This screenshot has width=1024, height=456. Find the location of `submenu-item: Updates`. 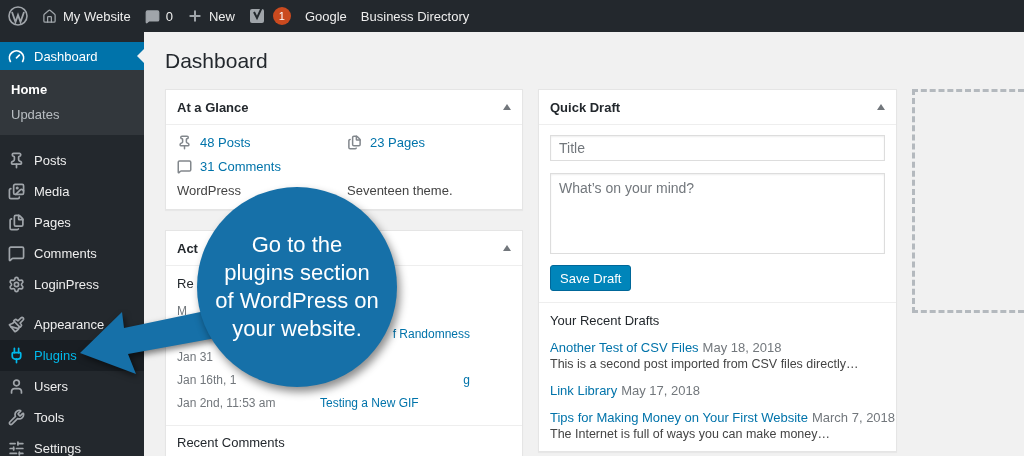

submenu-item: Updates is located at coordinates (72, 114).